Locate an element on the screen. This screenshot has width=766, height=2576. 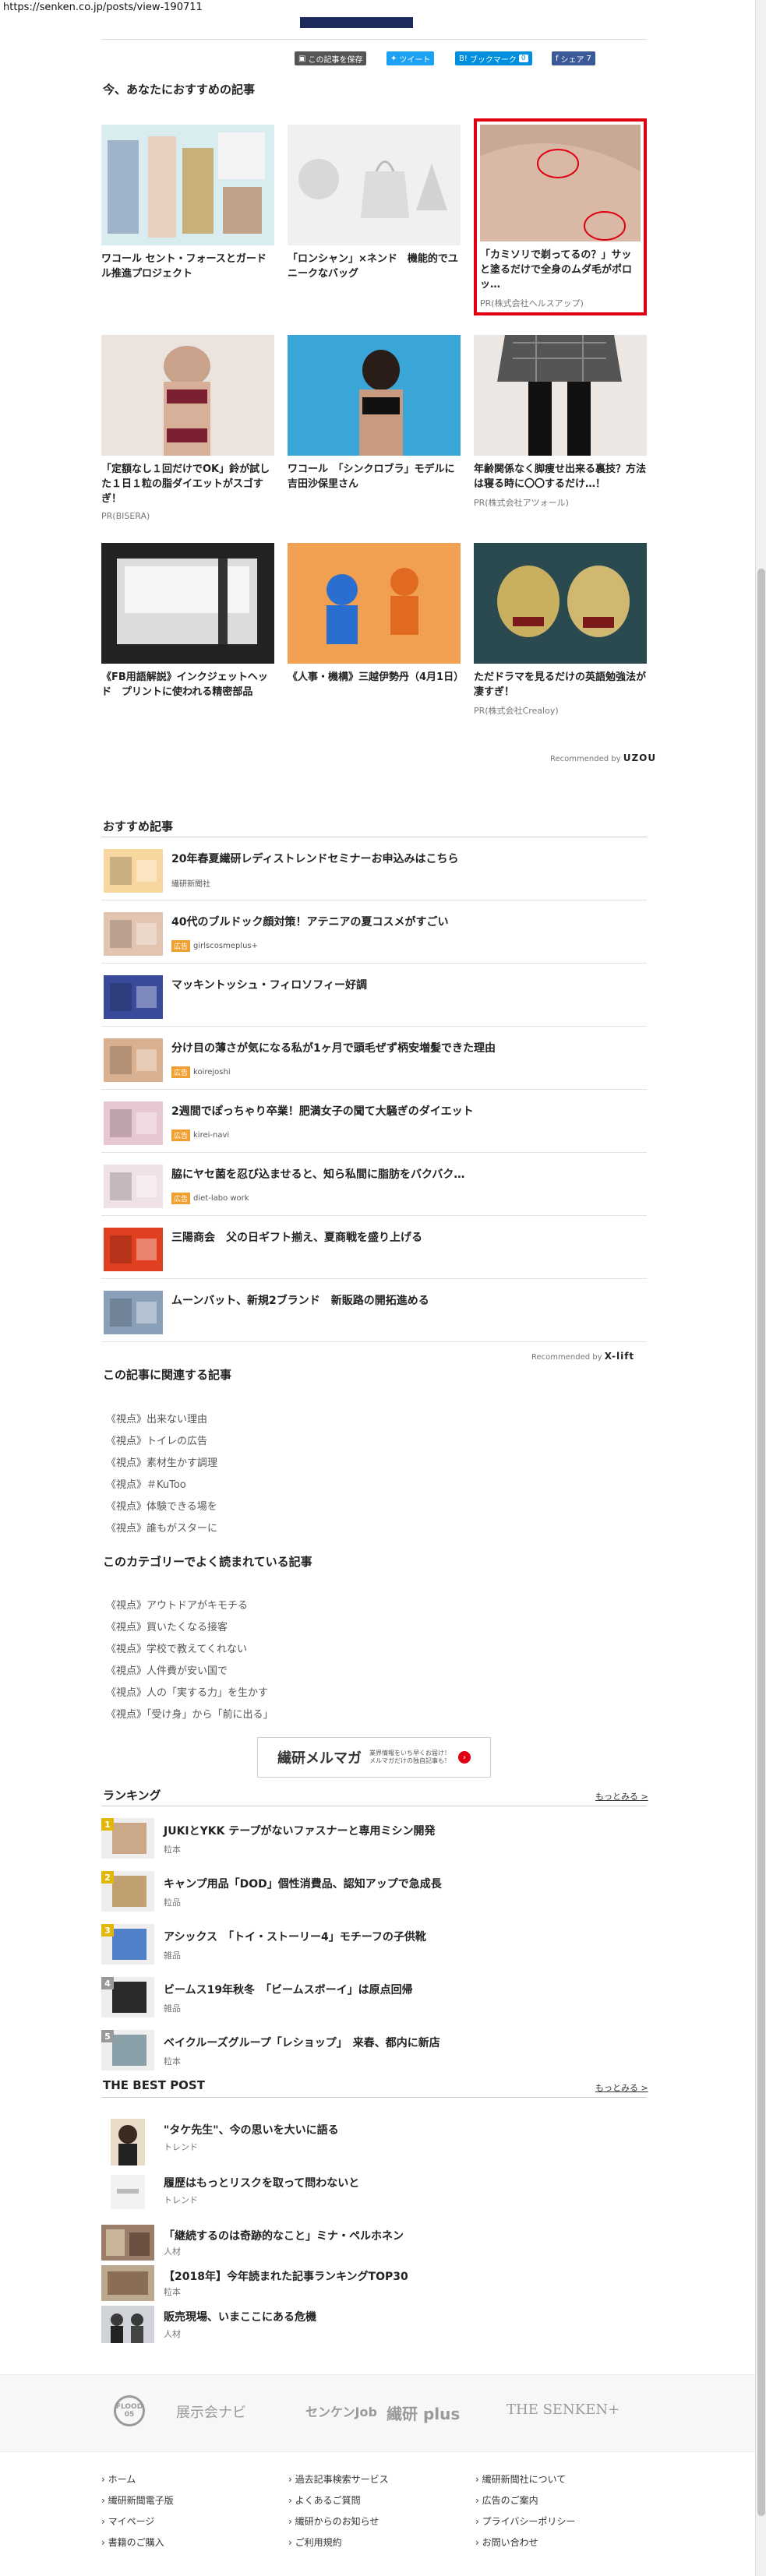
footer-link: › 繊研からのお知らせ is located at coordinates (333, 2521).